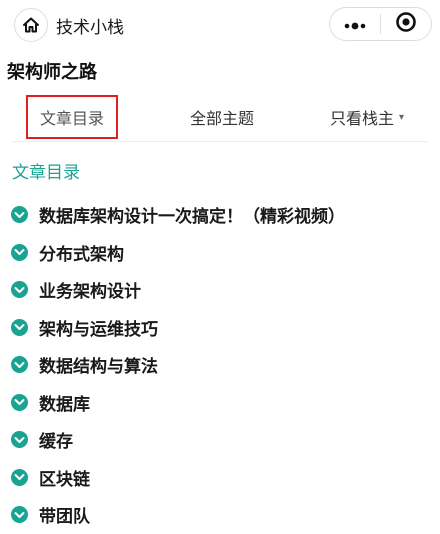  What do you see at coordinates (90, 27) in the screenshot?
I see `navbar-title: 技术小栈` at bounding box center [90, 27].